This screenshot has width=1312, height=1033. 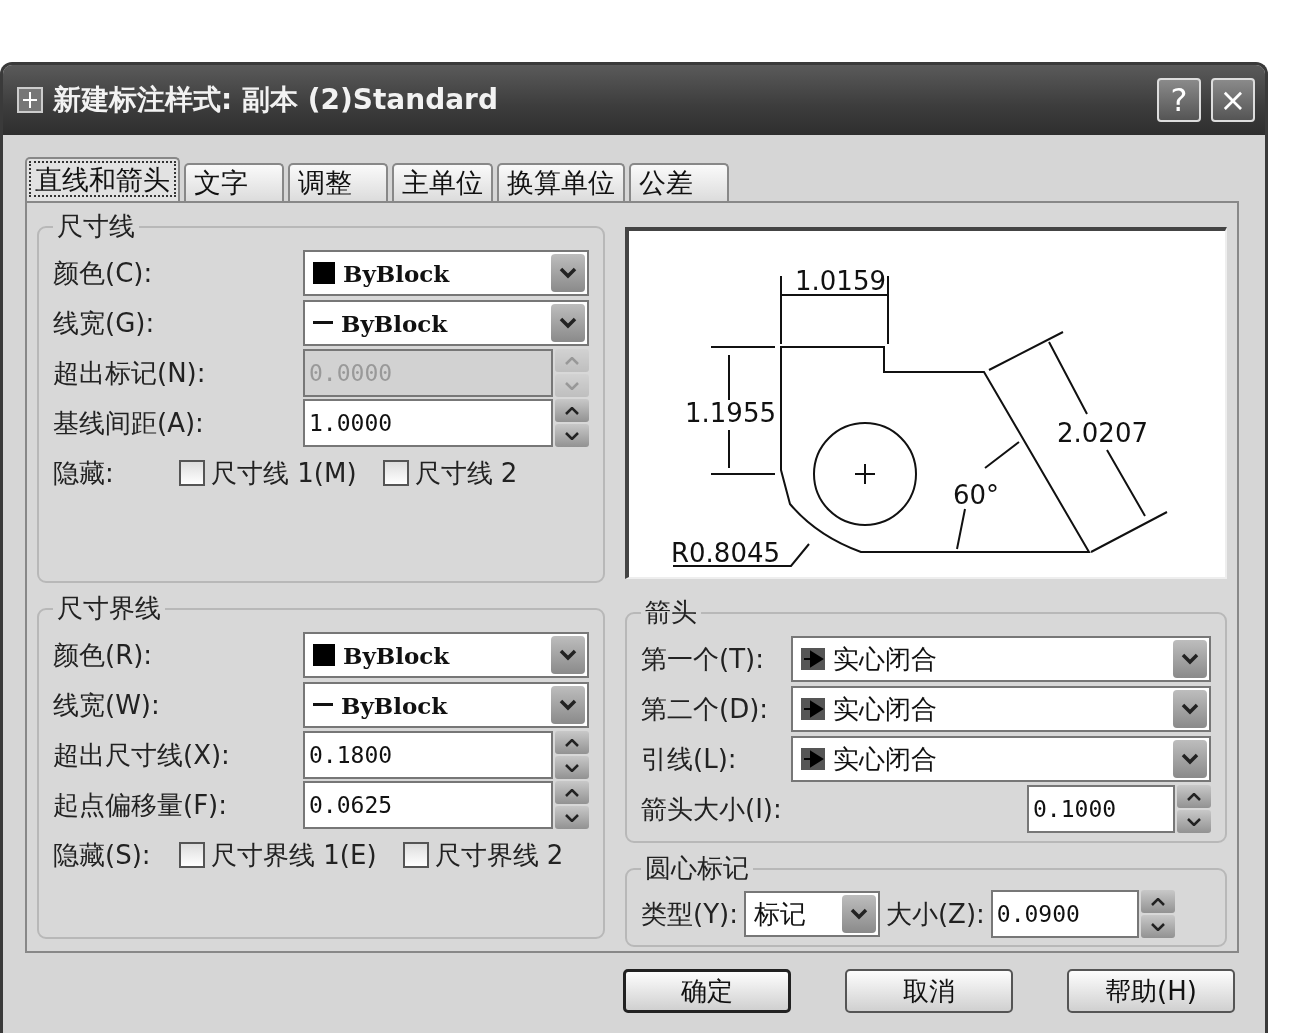 What do you see at coordinates (107, 705) in the screenshot?
I see `field-label: 线宽(W):` at bounding box center [107, 705].